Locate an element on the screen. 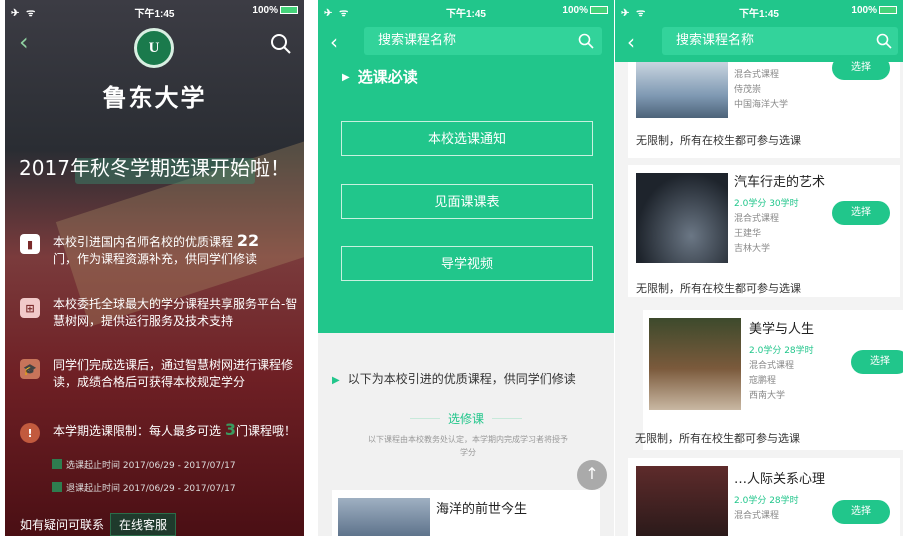 Image resolution: width=903 pixels, height=536 pixels. course-school: 中国海洋大学 is located at coordinates (761, 105).